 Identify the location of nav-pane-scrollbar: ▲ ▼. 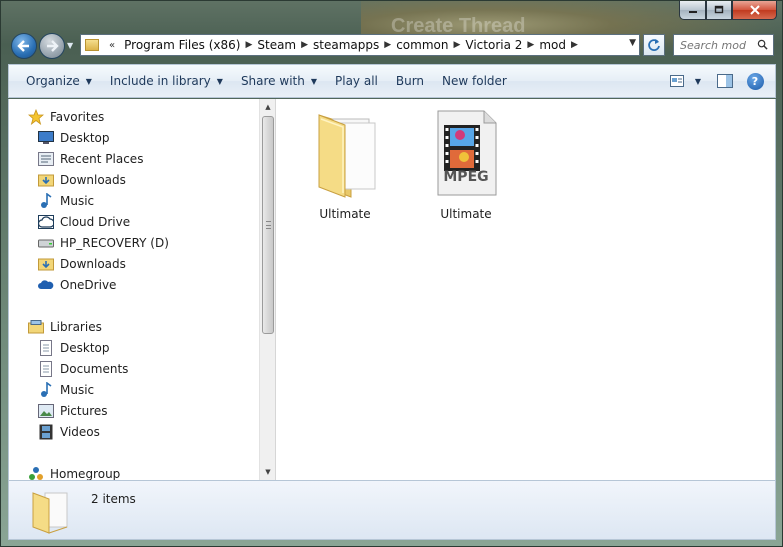
(267, 289).